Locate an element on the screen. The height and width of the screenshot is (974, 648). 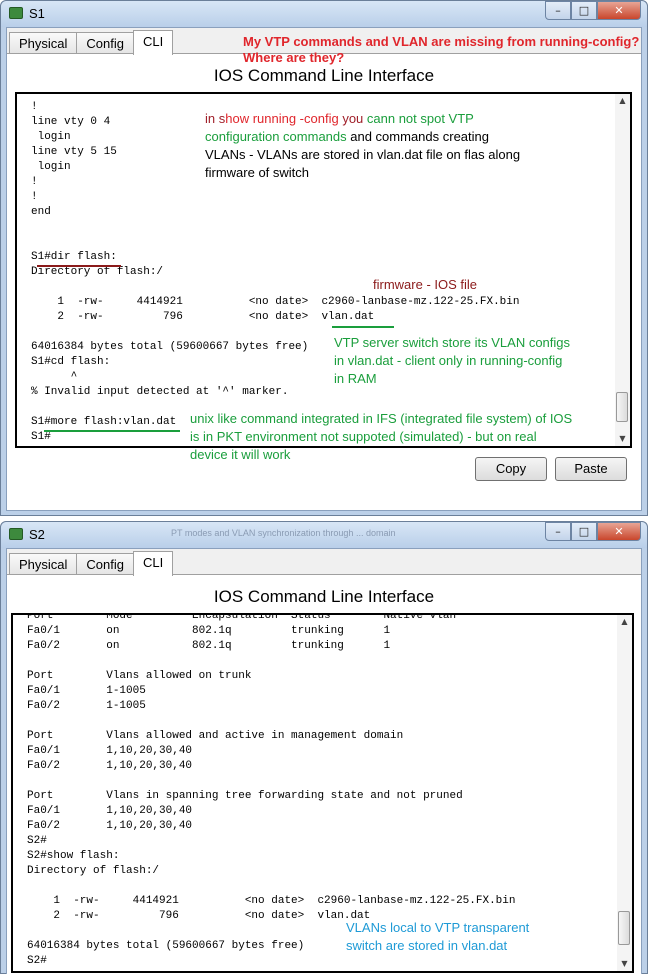
note-line-4: firmware of switch is located at coordinates (257, 172).